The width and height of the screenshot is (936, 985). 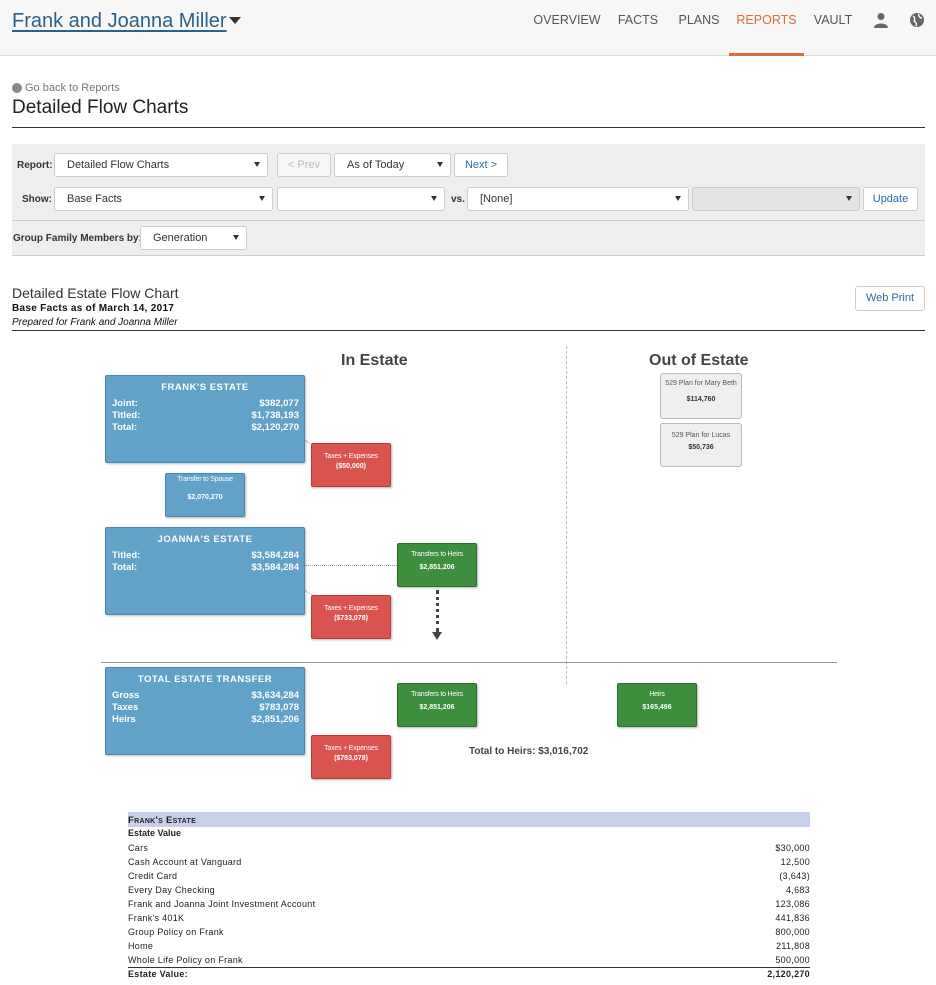 What do you see at coordinates (205, 495) in the screenshot?
I see `transfer-to-spouse-box: Transfer to Spouse $2,070,270` at bounding box center [205, 495].